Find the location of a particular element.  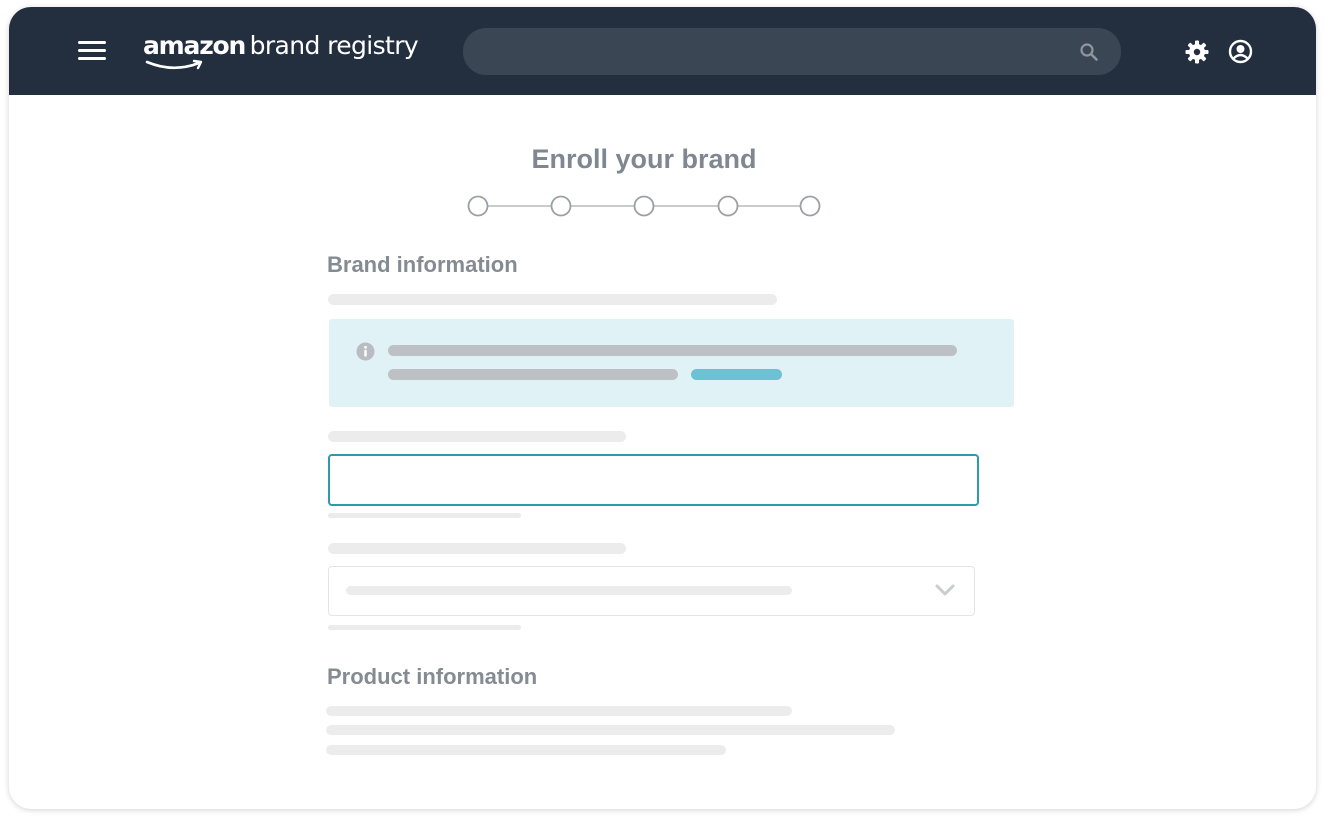

menu-icon is located at coordinates (93, 51).